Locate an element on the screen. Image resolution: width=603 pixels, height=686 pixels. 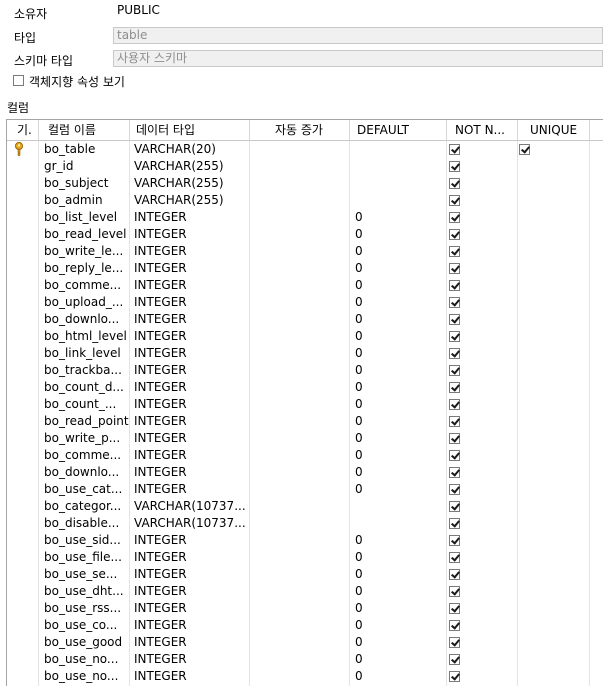
table-row: bo_admin VARCHAR(255) is located at coordinates (305, 200).